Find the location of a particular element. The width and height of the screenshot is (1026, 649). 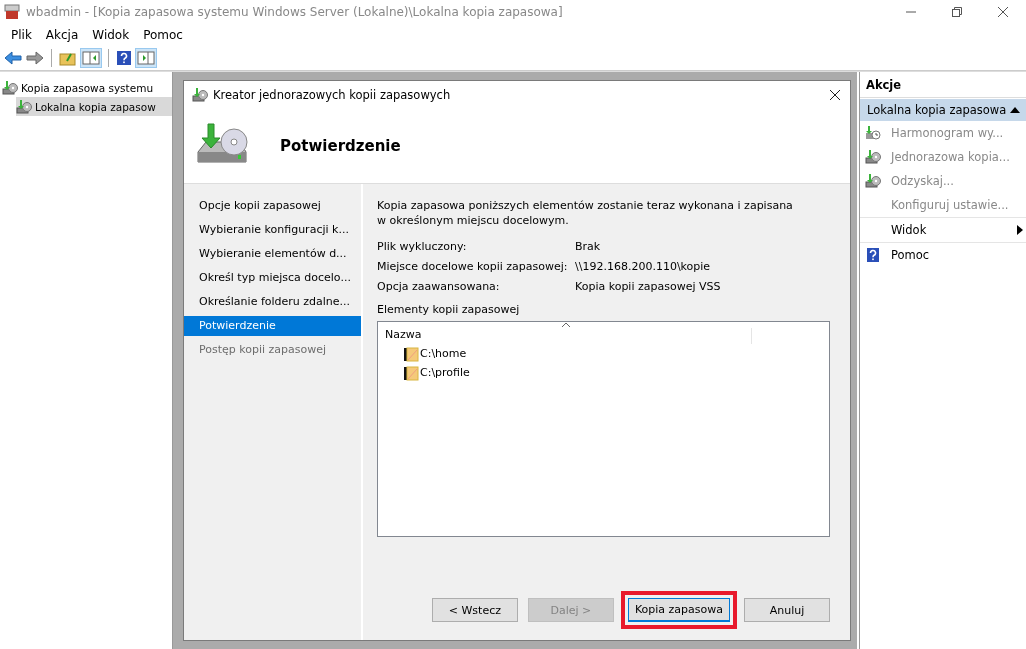

menu-item: Akcja is located at coordinates (62, 35).